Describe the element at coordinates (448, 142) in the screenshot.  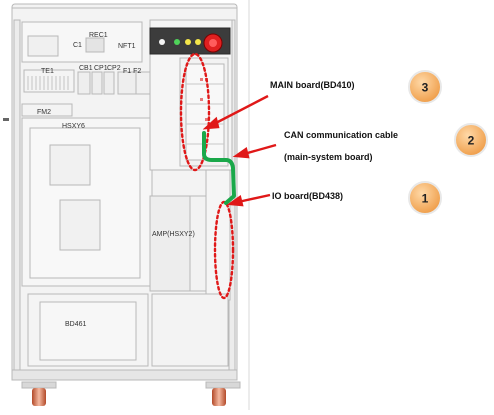
I see `number-badges: 3 2 1` at that location.